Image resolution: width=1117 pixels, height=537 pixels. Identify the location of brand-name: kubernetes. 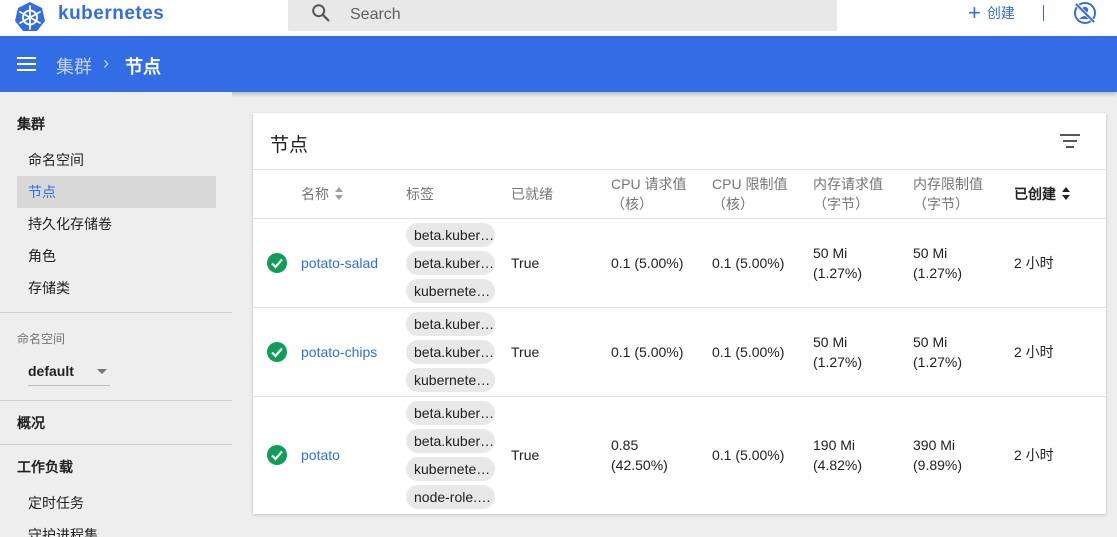
(111, 14).